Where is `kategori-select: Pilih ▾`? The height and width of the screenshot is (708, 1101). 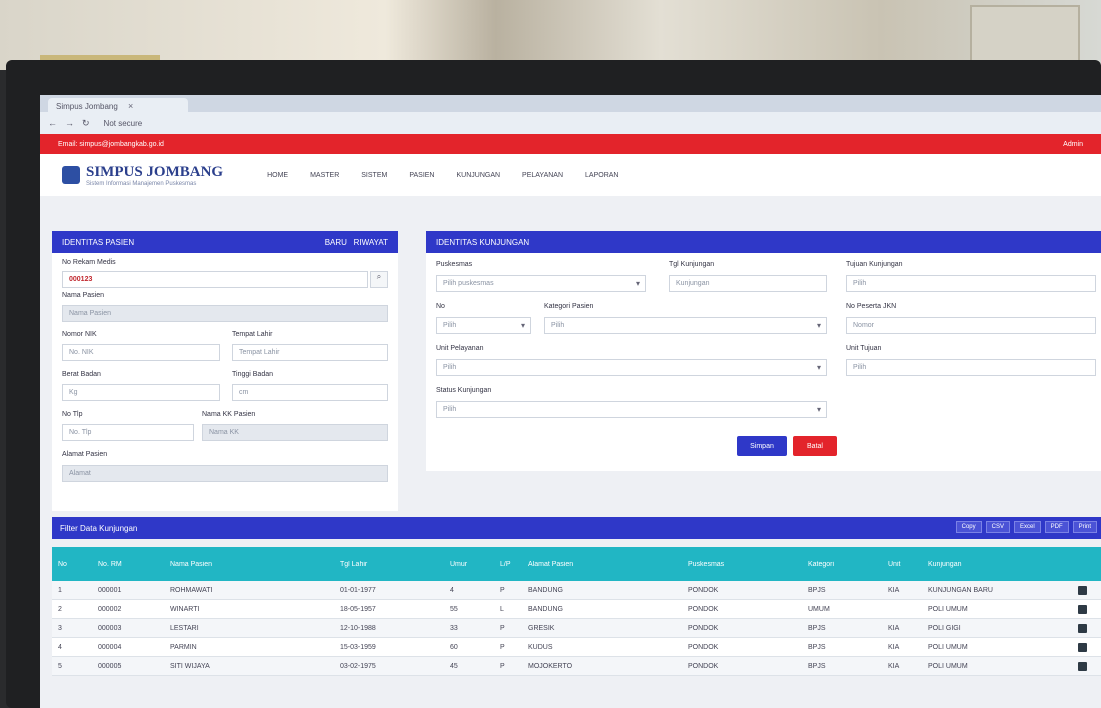 kategori-select: Pilih ▾ is located at coordinates (685, 325).